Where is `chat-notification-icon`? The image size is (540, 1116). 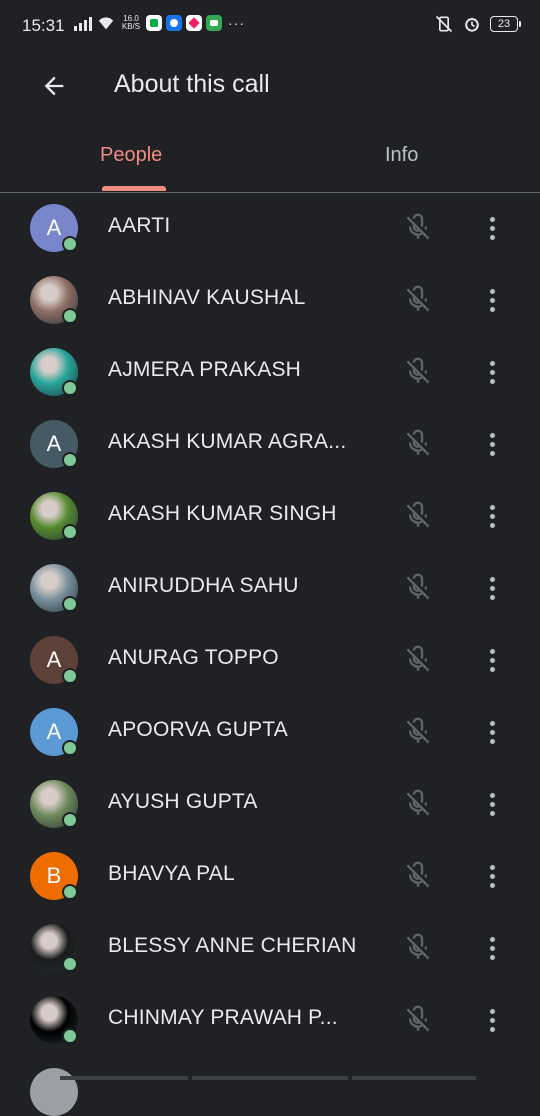 chat-notification-icon is located at coordinates (214, 23).